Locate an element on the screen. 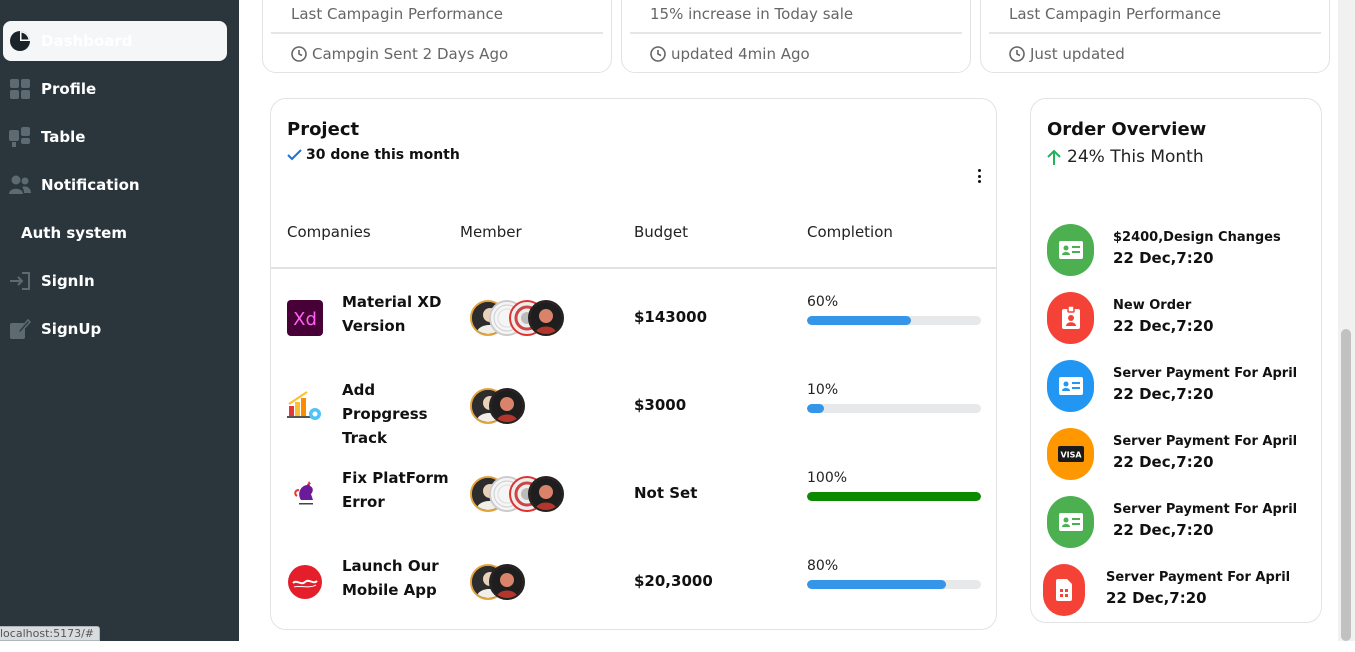  column-header-completion: Completion is located at coordinates (850, 232).